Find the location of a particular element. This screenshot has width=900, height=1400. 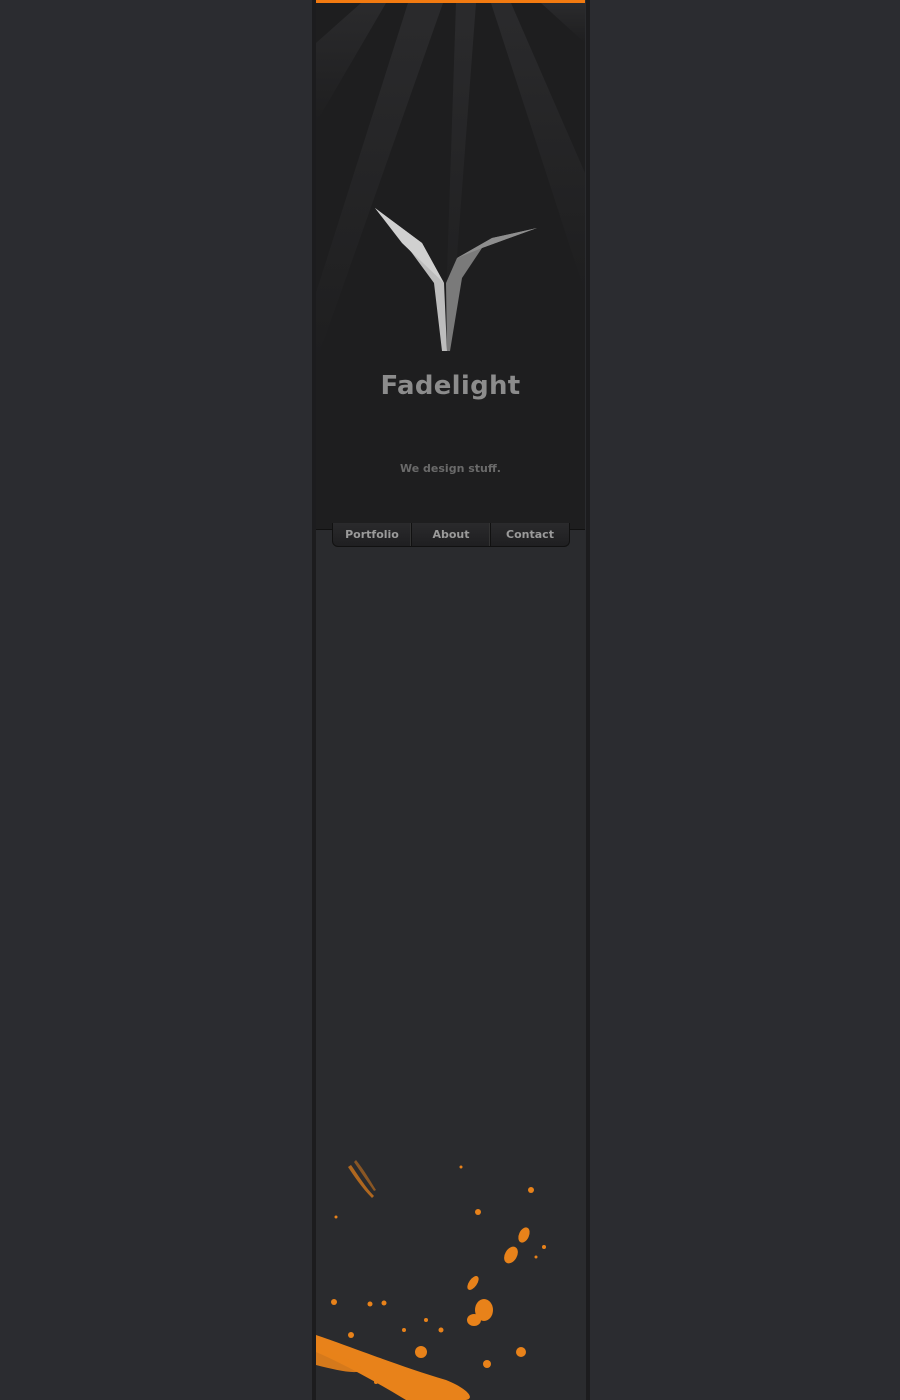

brand-title: Fadelight is located at coordinates (450, 386).